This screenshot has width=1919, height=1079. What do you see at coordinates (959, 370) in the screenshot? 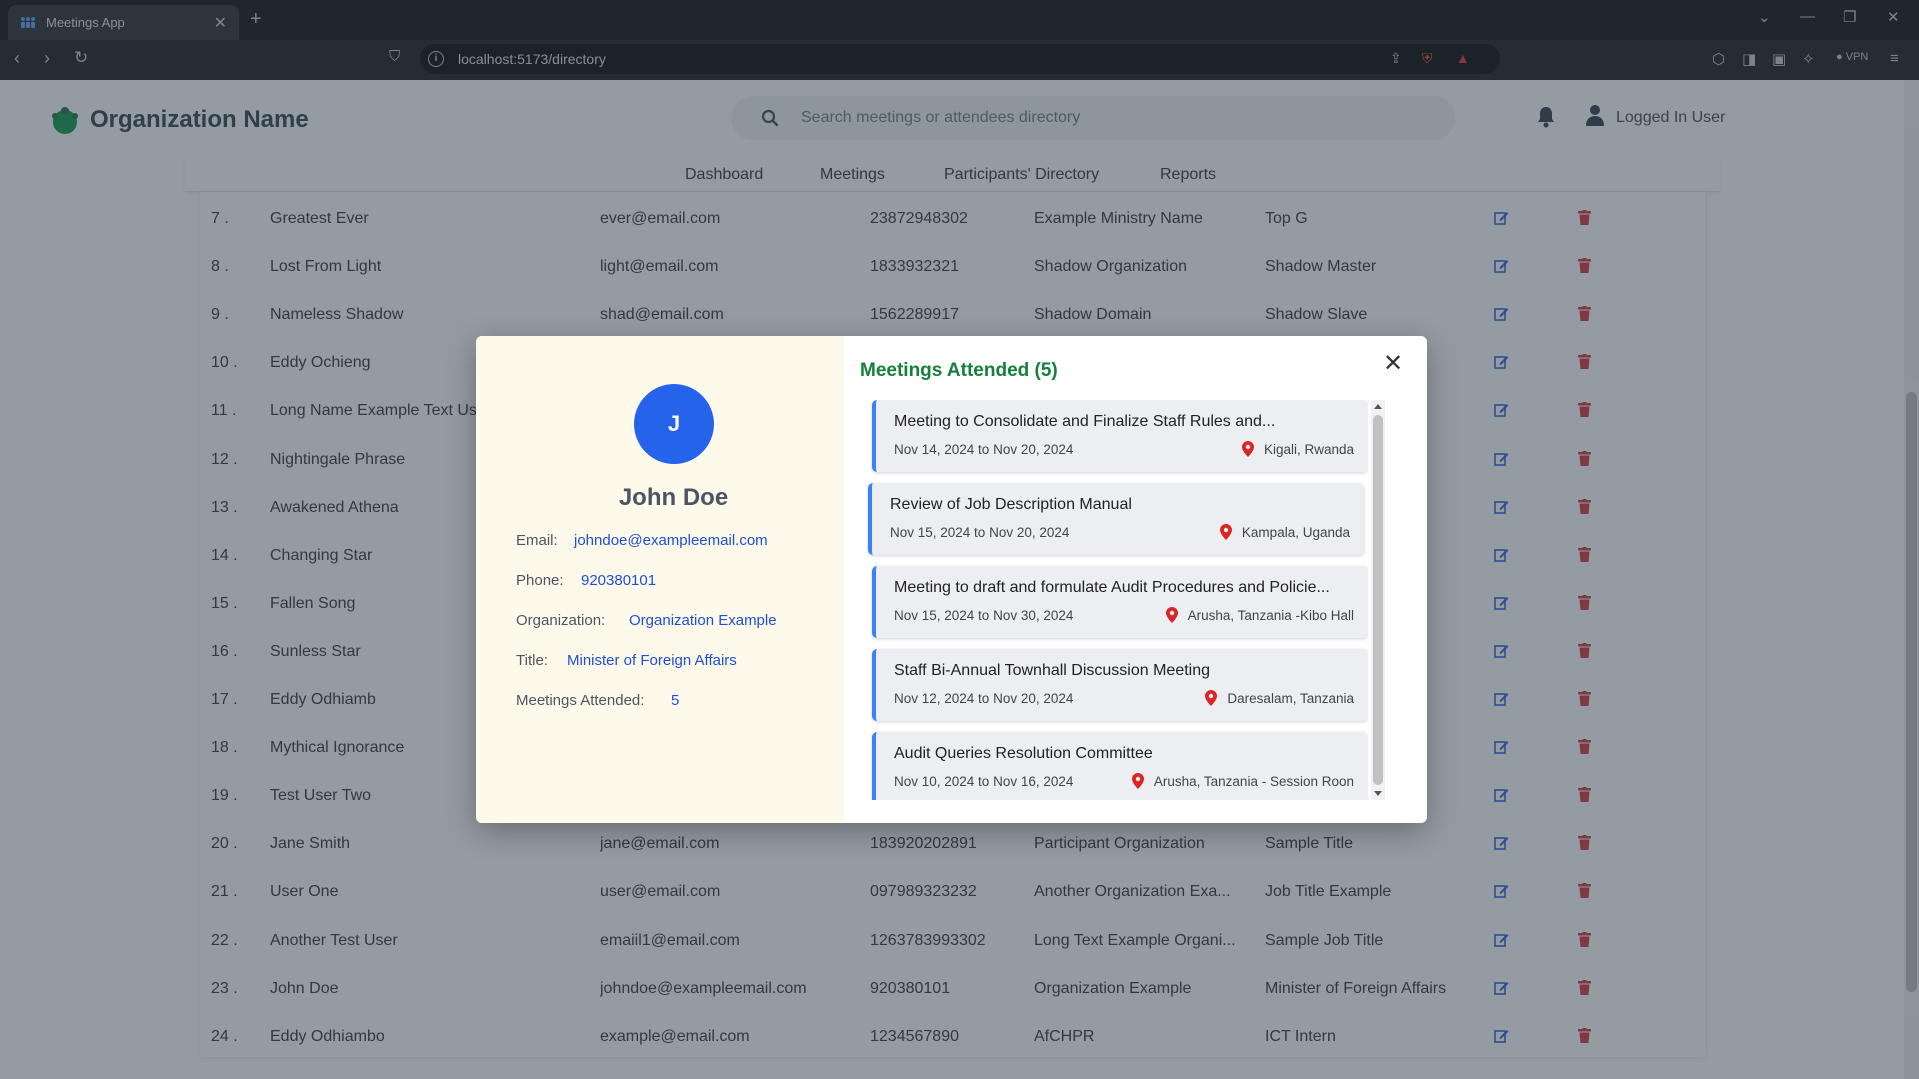
I see `meetings-heading: Meetings Attended (5)` at bounding box center [959, 370].